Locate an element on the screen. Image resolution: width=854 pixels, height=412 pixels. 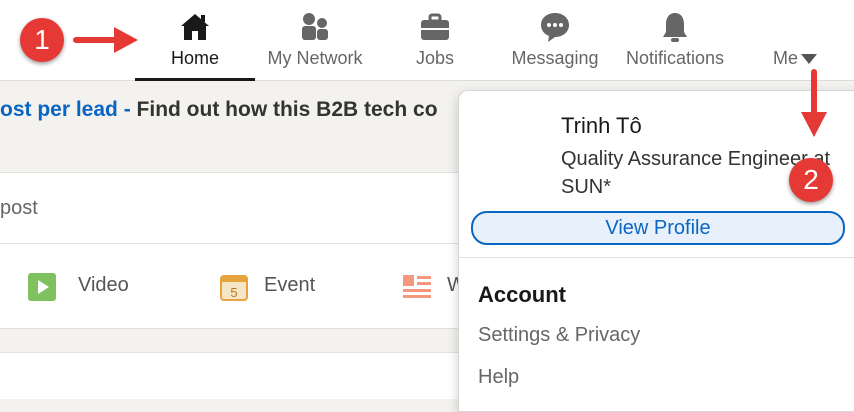
annotation-badge-2: 2 is located at coordinates (811, 180).